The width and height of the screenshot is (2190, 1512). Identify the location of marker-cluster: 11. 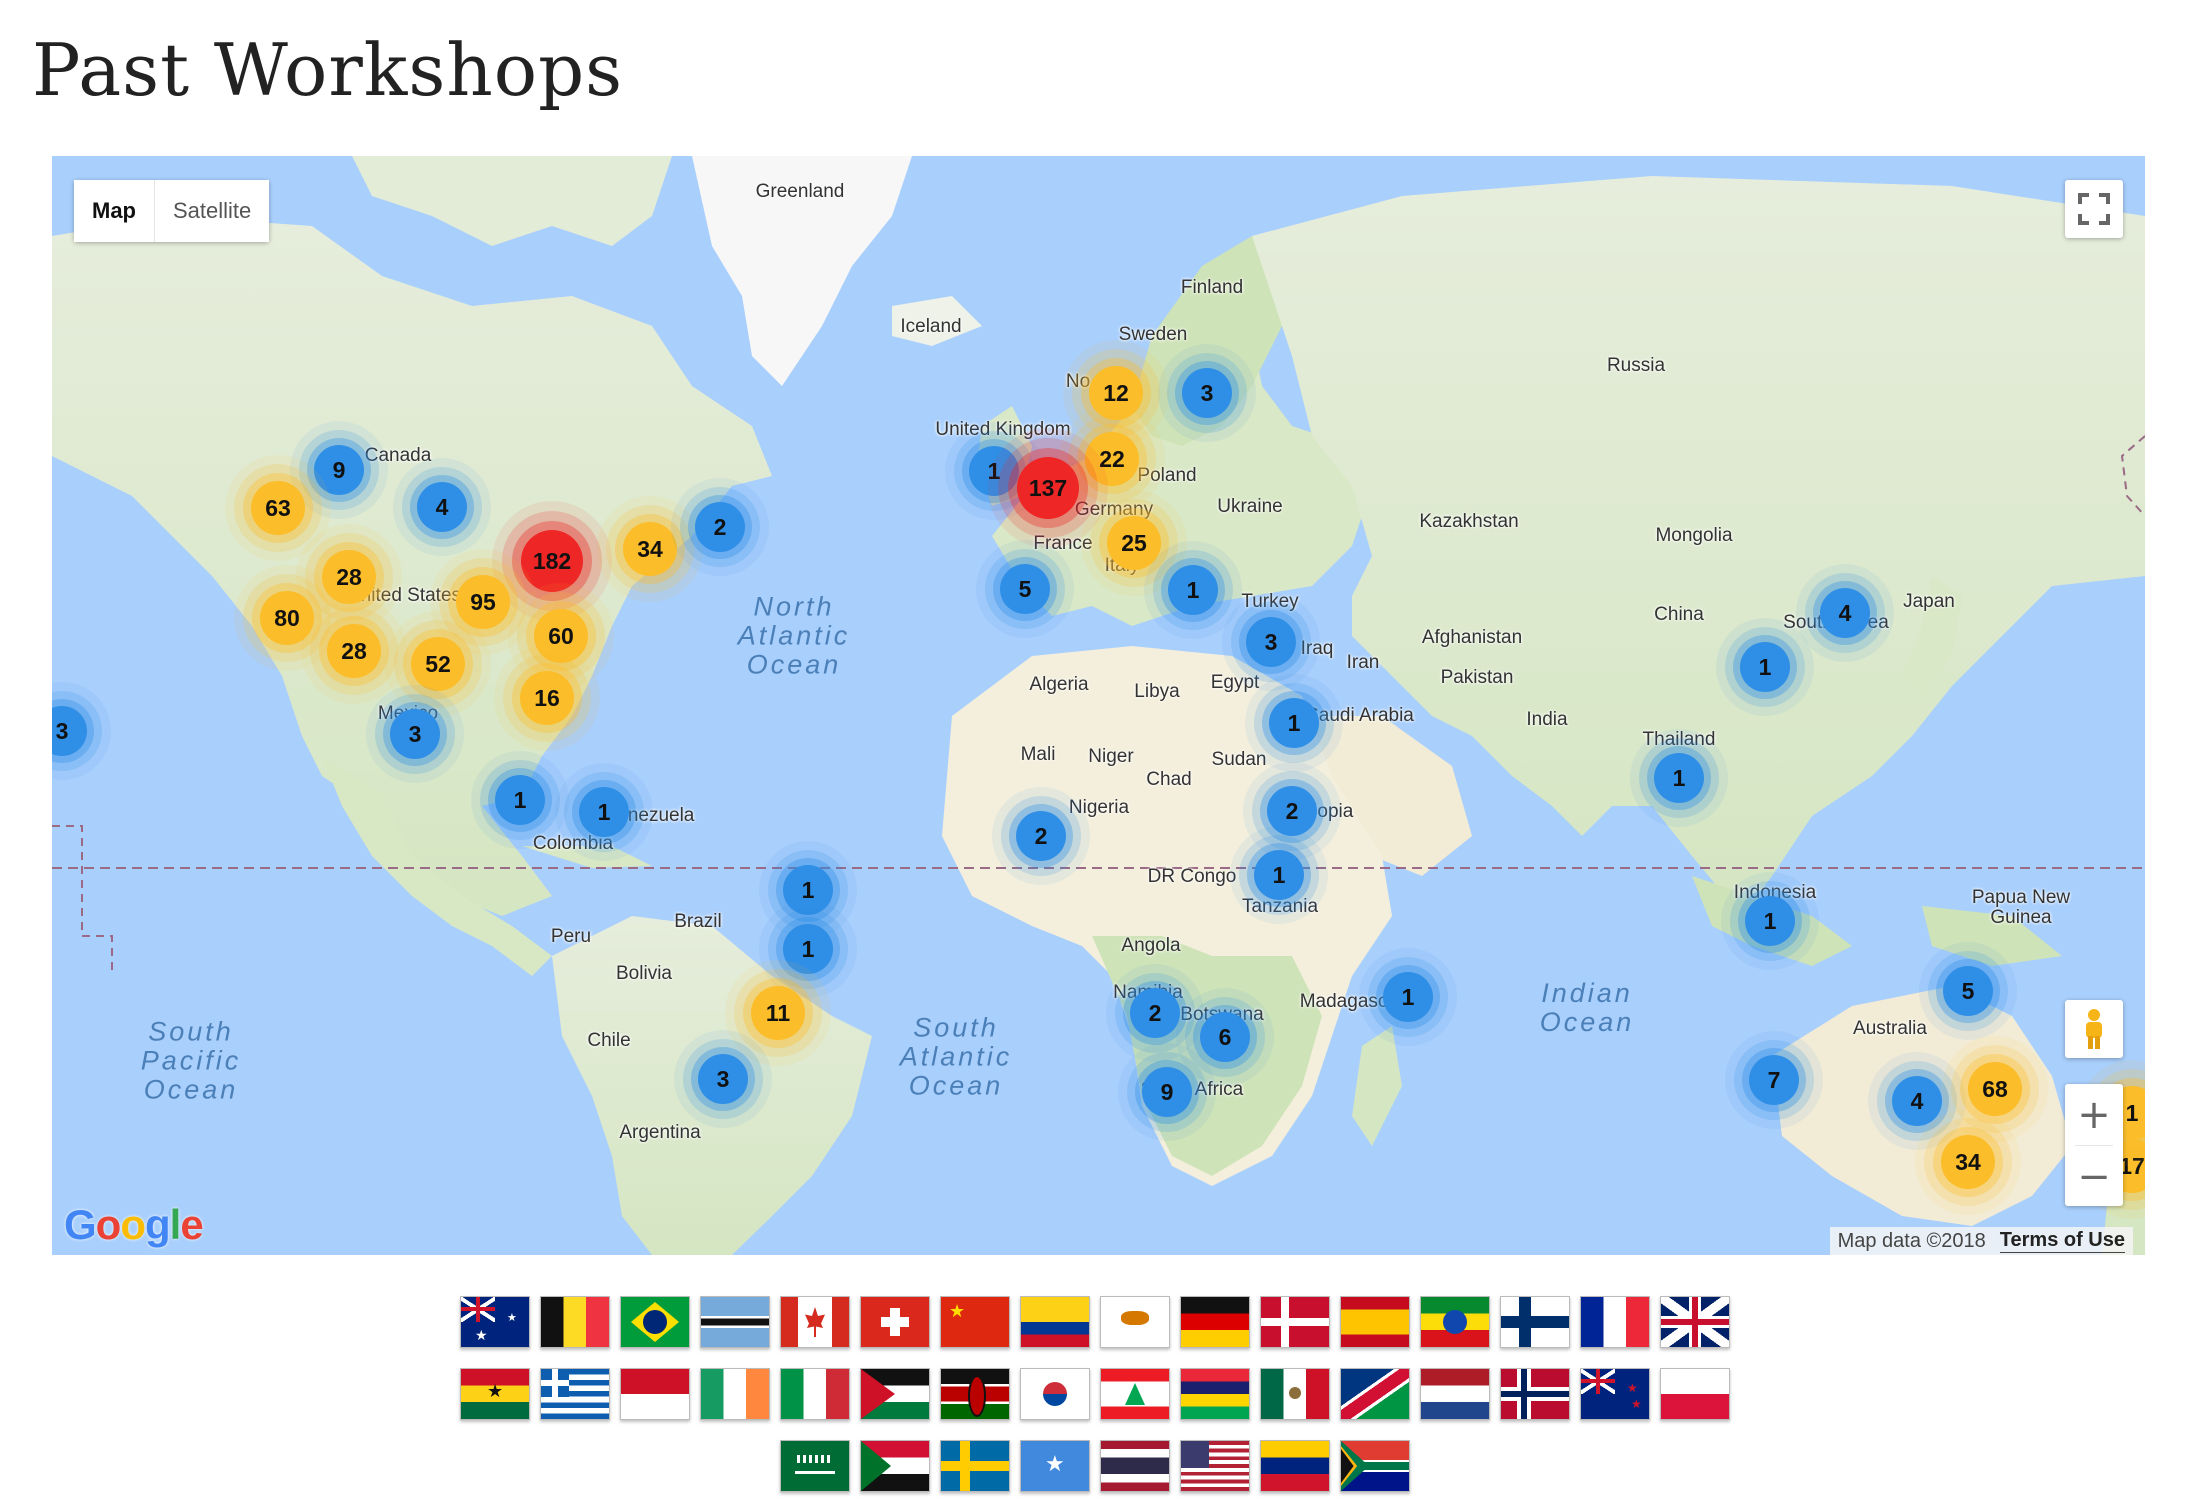
(778, 1013).